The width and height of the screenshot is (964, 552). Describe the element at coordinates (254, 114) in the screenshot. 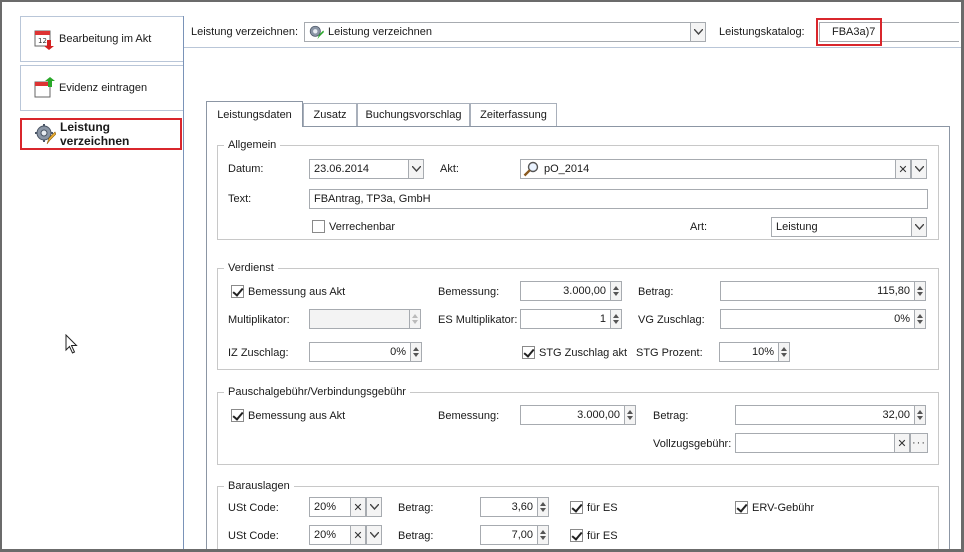

I see `tab-leistungsdaten: Leistungsdaten` at that location.